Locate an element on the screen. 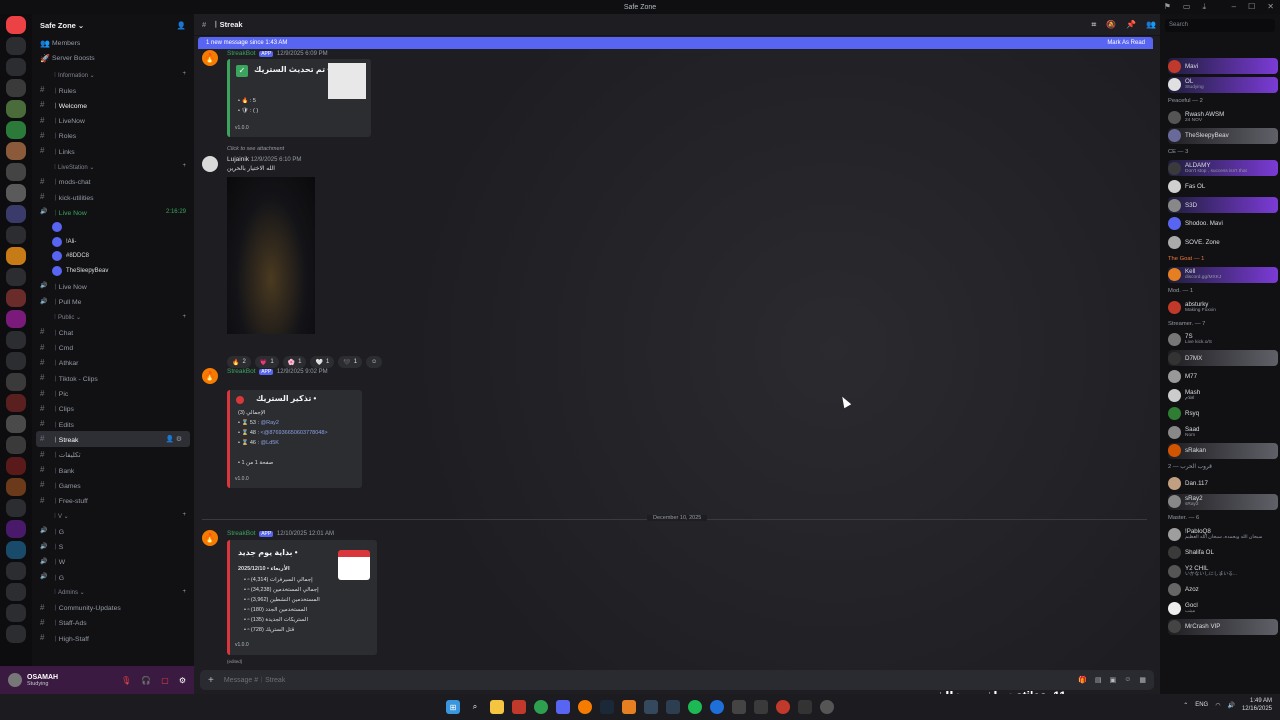 This screenshot has width=1280, height=720. voice-channel: 🔊 ︱Pull Me is located at coordinates (113, 301).